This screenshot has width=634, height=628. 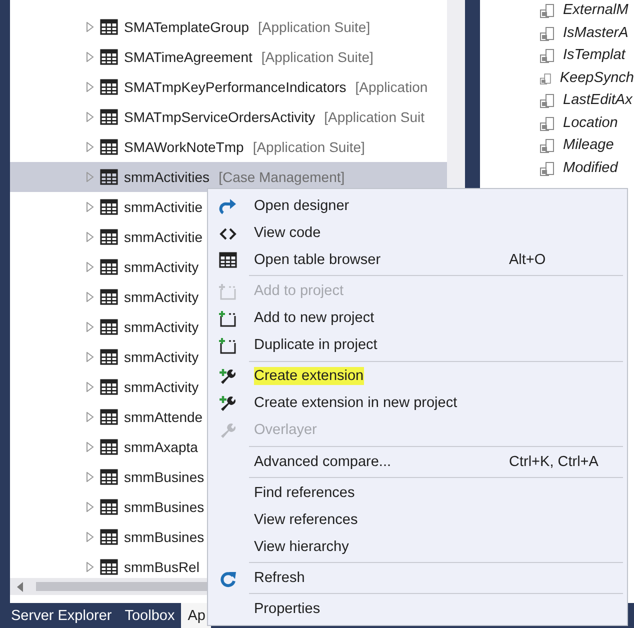 What do you see at coordinates (374, 117) in the screenshot?
I see `model-name: [Application Suit` at bounding box center [374, 117].